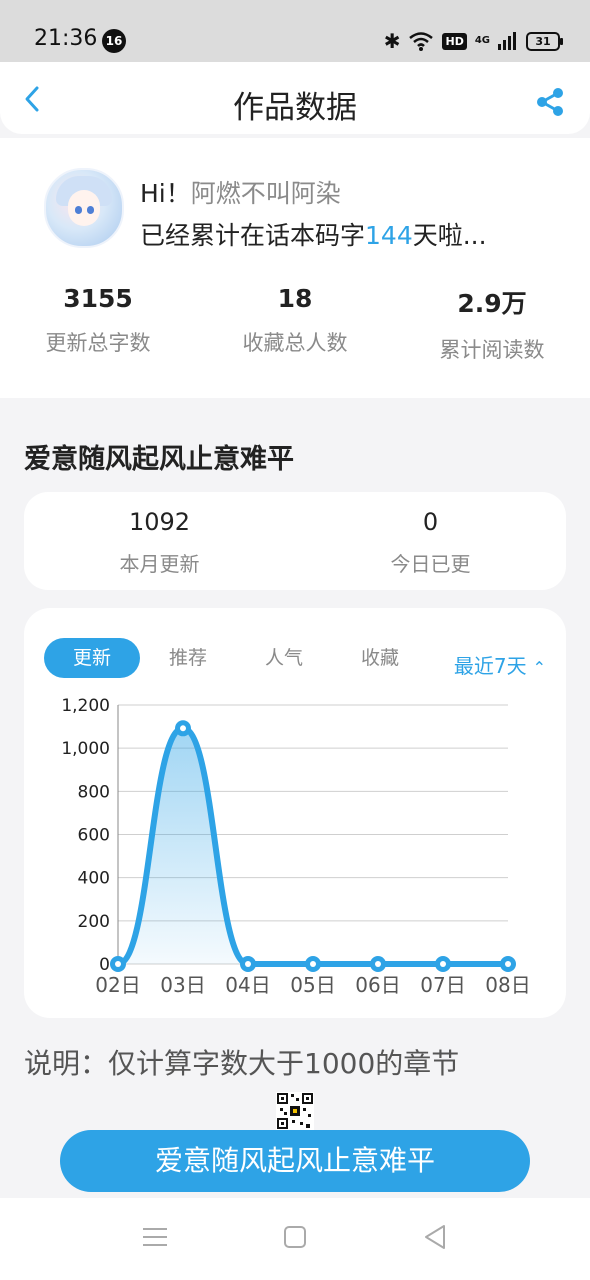 The image size is (590, 1280). Describe the element at coordinates (66, 38) in the screenshot. I see `status-time: 21:36` at that location.